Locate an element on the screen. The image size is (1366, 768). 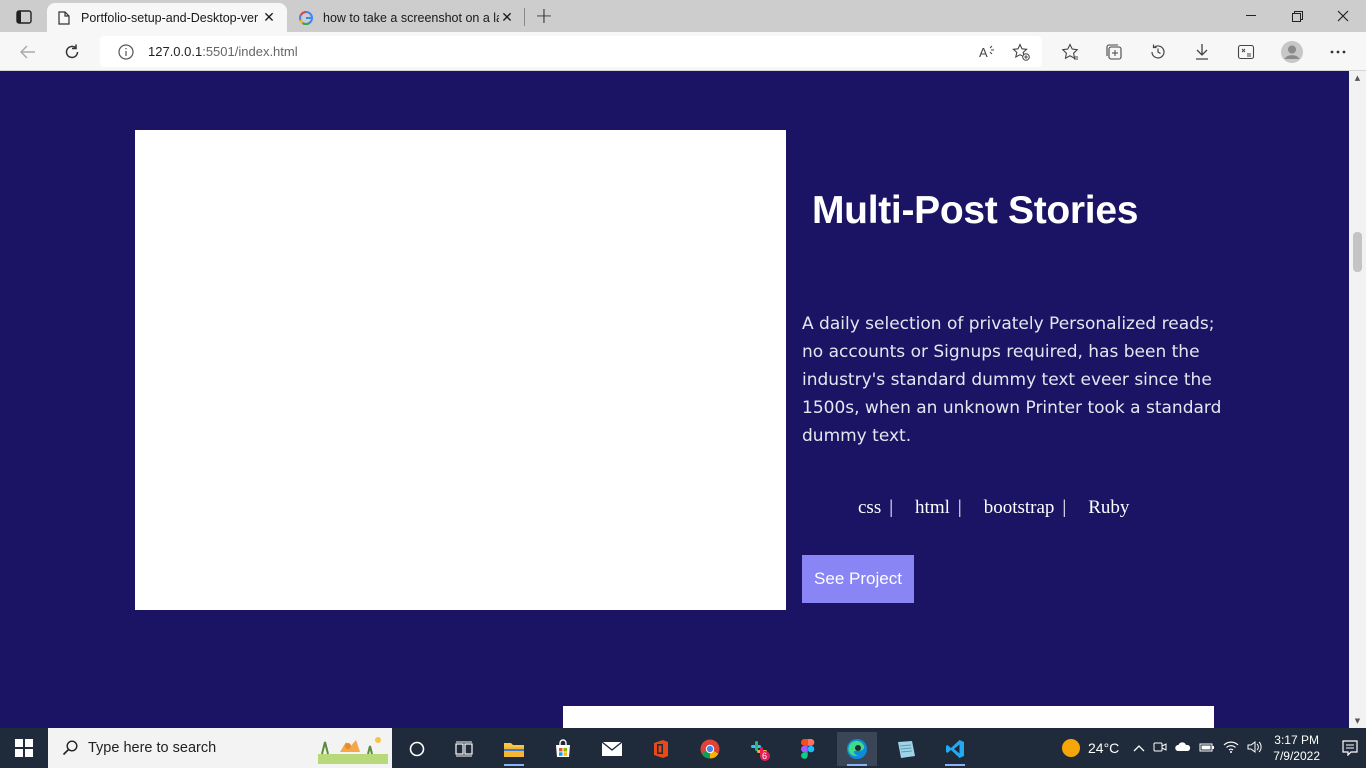
url-host: 127.0.0.1 is located at coordinates (175, 51).